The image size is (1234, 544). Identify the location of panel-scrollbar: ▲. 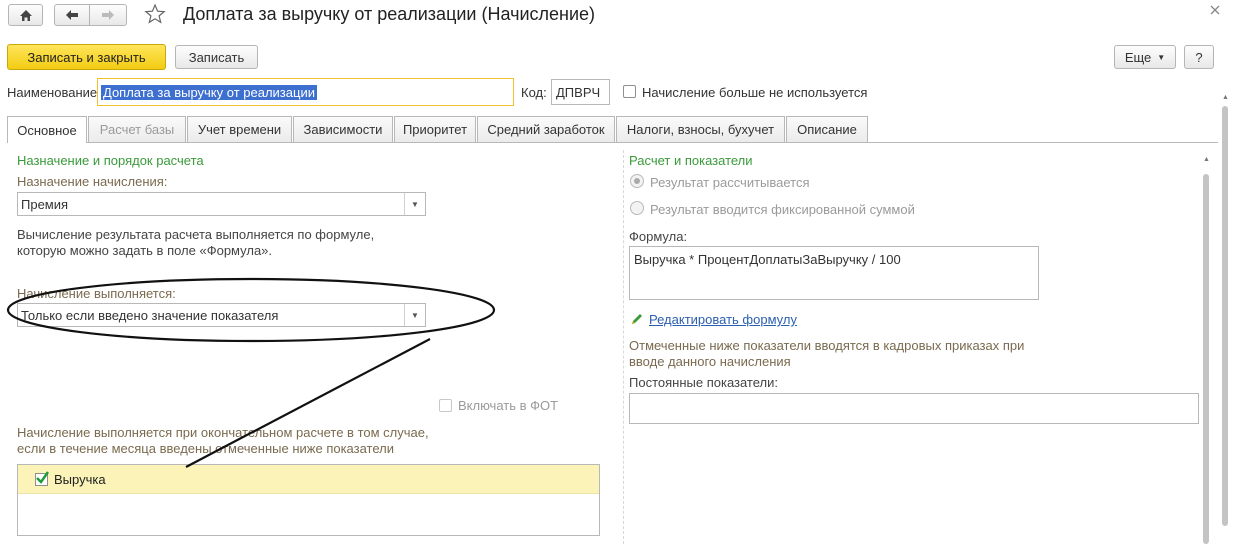
(1206, 350).